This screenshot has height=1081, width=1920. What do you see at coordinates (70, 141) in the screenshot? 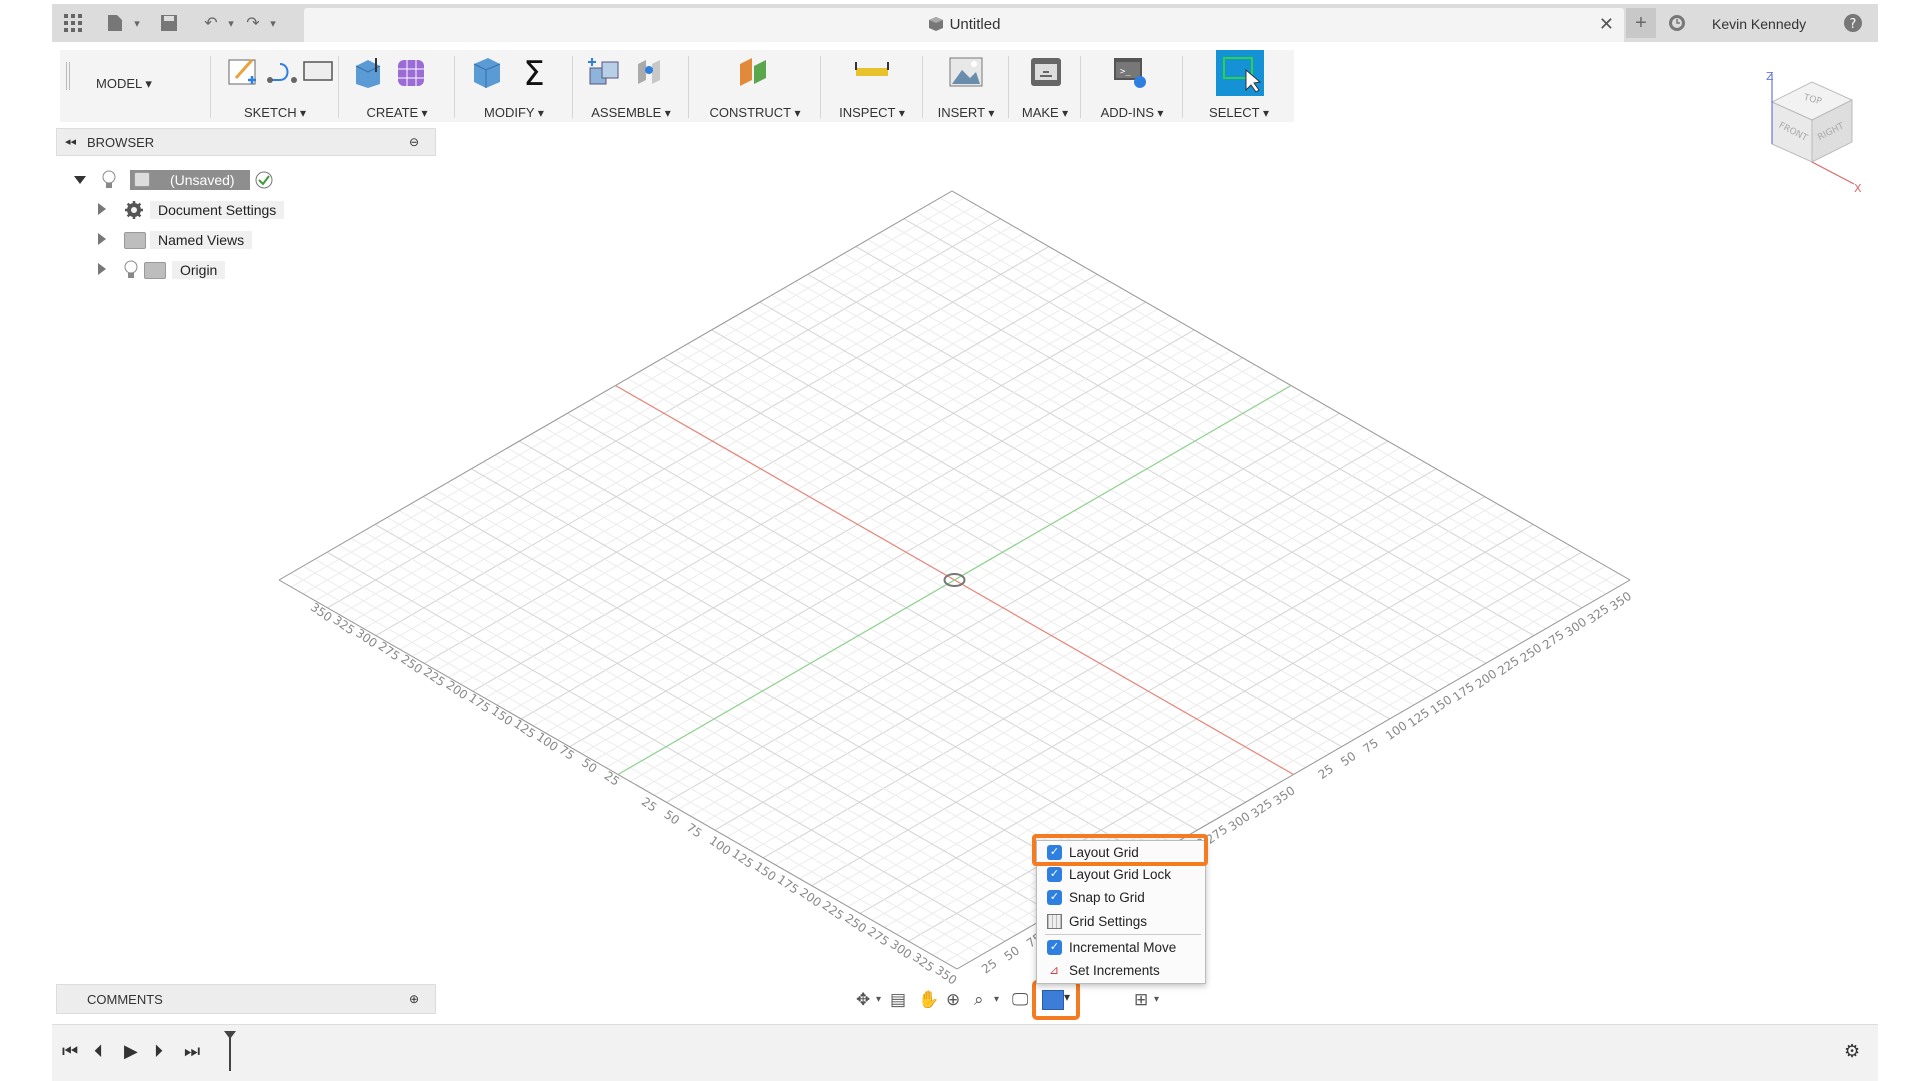
I see `collapse-browser-icon: ◂◂` at bounding box center [70, 141].